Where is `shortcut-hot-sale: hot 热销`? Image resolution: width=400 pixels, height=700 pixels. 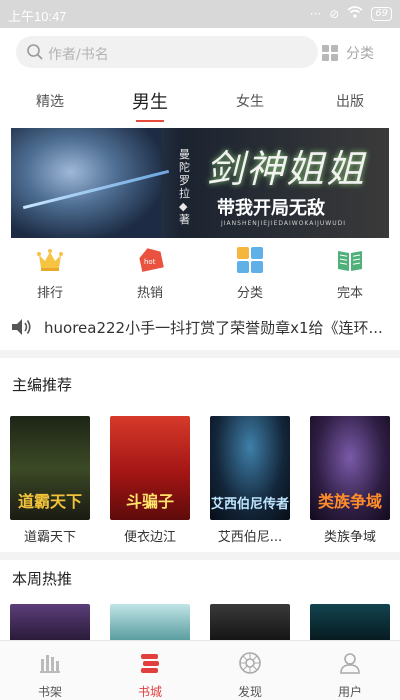 shortcut-hot-sale: hot 热销 is located at coordinates (150, 276).